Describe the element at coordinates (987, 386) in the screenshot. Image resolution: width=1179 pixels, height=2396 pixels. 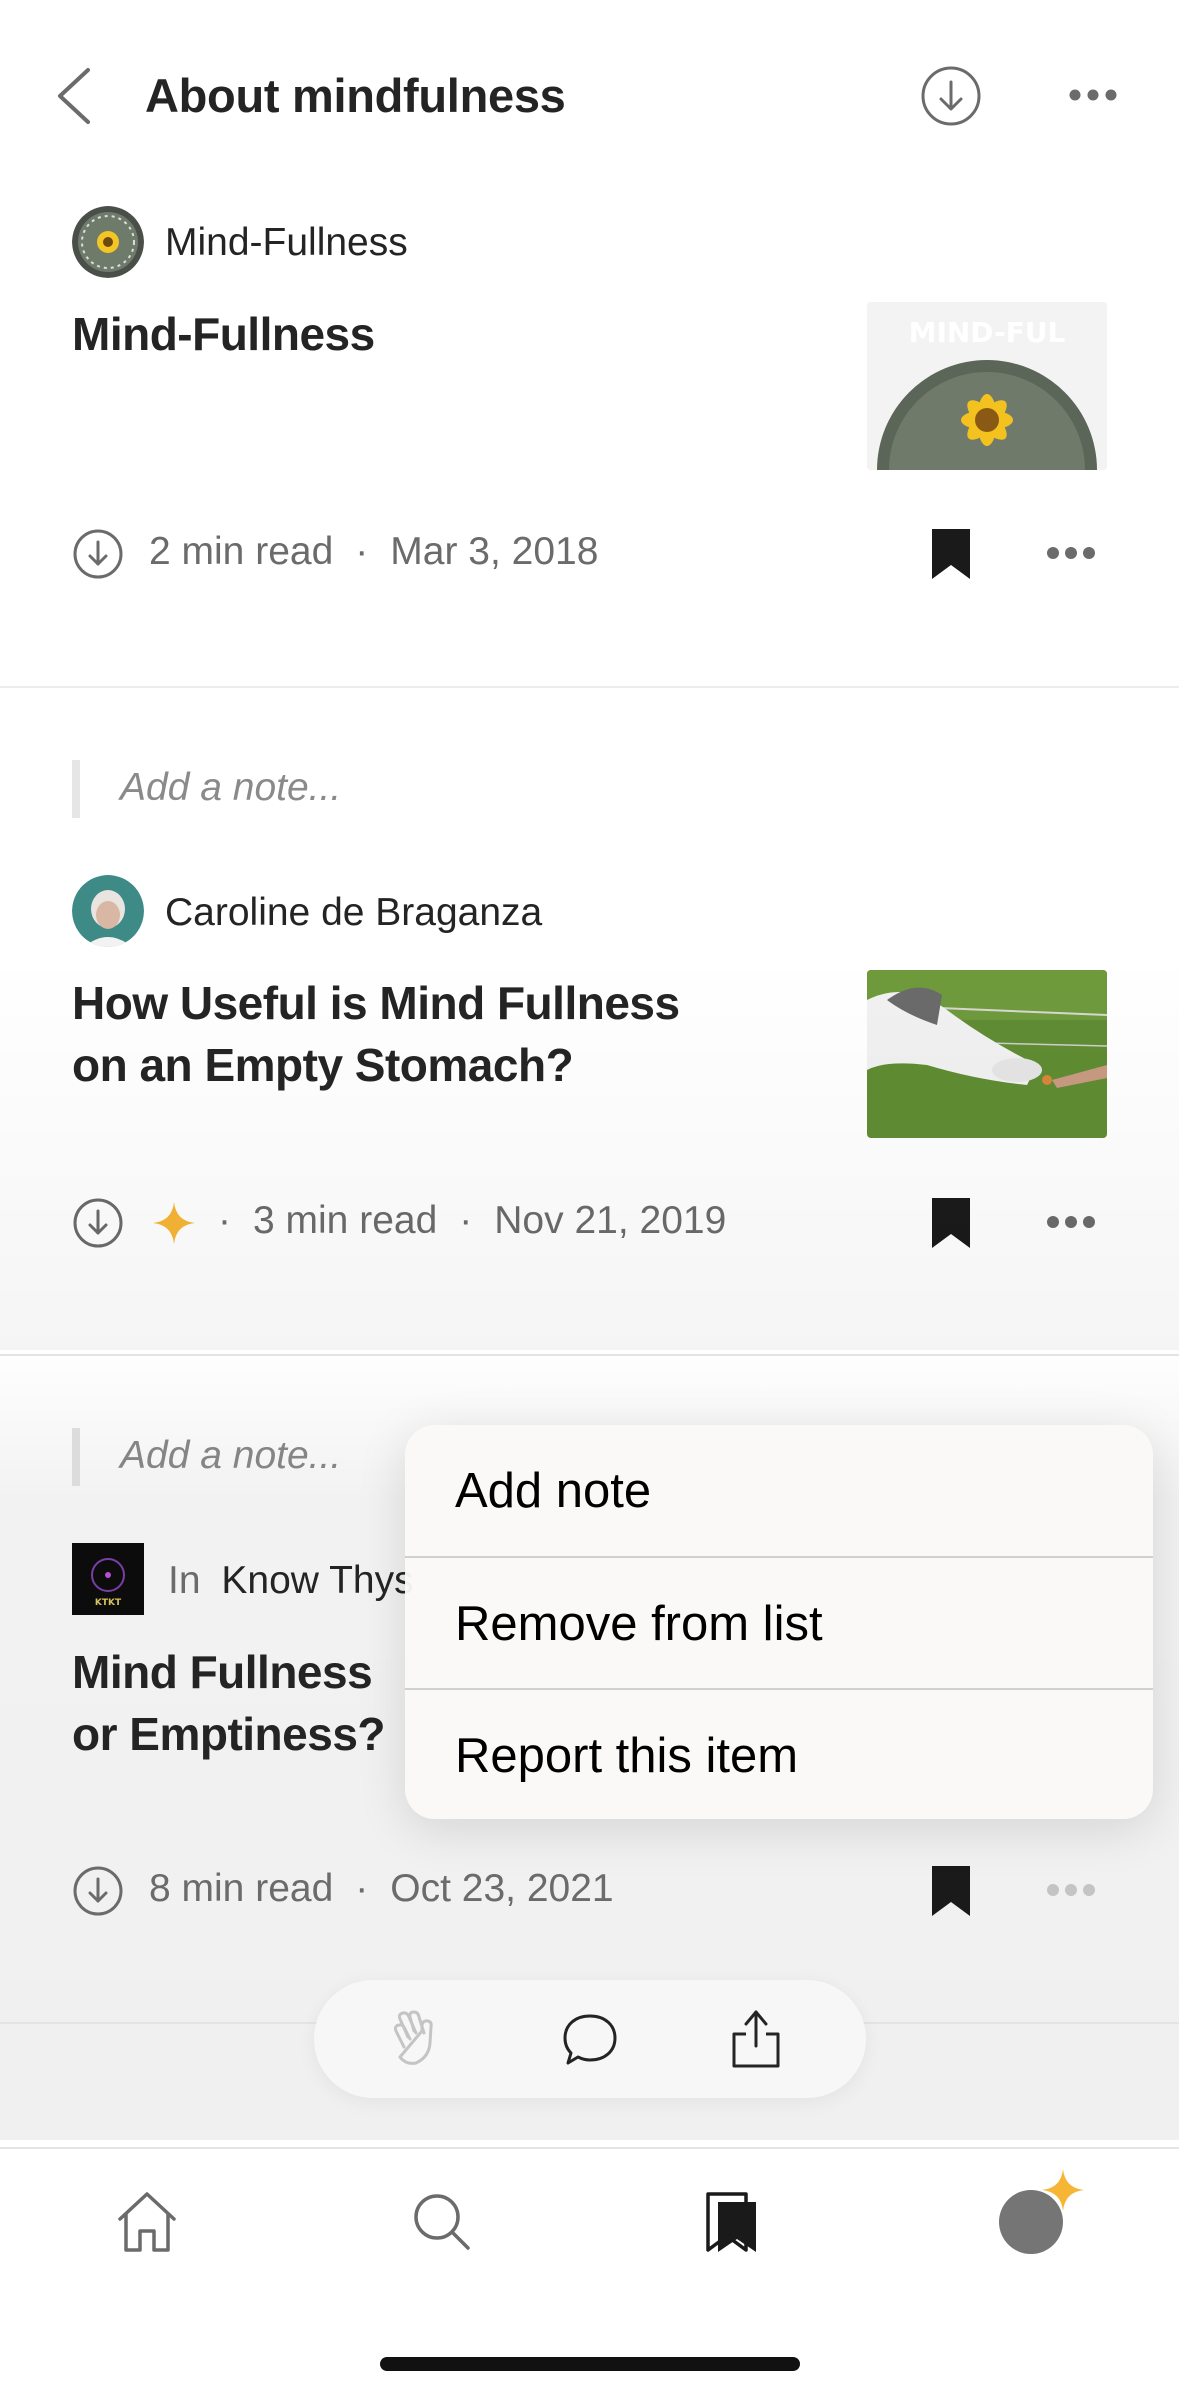
I see `article-thumbnail: MIND-FUL` at that location.